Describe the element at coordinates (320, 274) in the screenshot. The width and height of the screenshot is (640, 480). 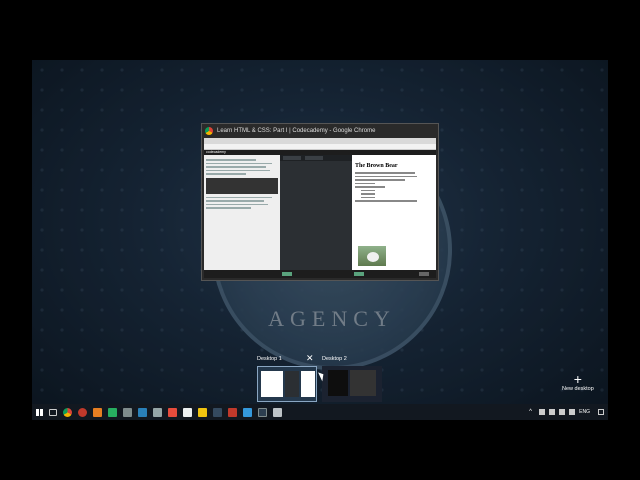
I see `editor-bottom-bar` at that location.